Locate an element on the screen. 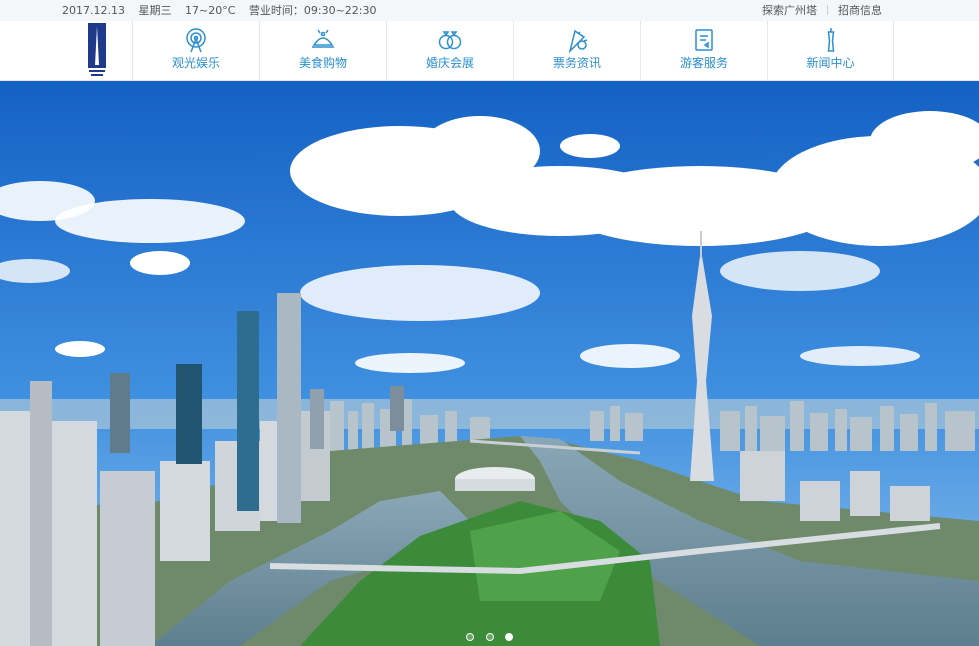 Image resolution: width=979 pixels, height=646 pixels. nav-item-wedding-expo: 婚庆会展 is located at coordinates (449, 51).